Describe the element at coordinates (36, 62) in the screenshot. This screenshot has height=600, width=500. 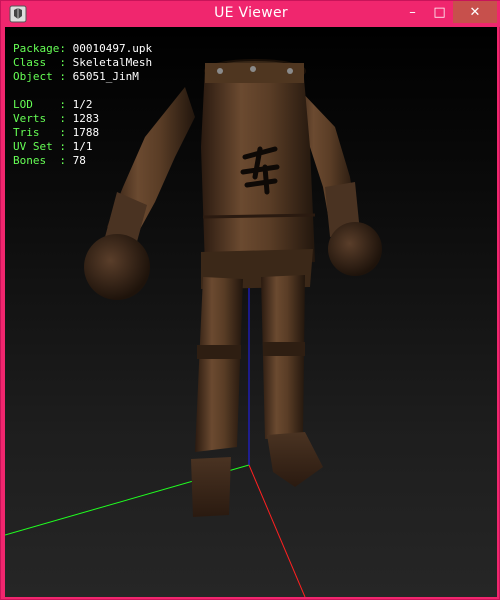
I see `class-label: Class` at that location.